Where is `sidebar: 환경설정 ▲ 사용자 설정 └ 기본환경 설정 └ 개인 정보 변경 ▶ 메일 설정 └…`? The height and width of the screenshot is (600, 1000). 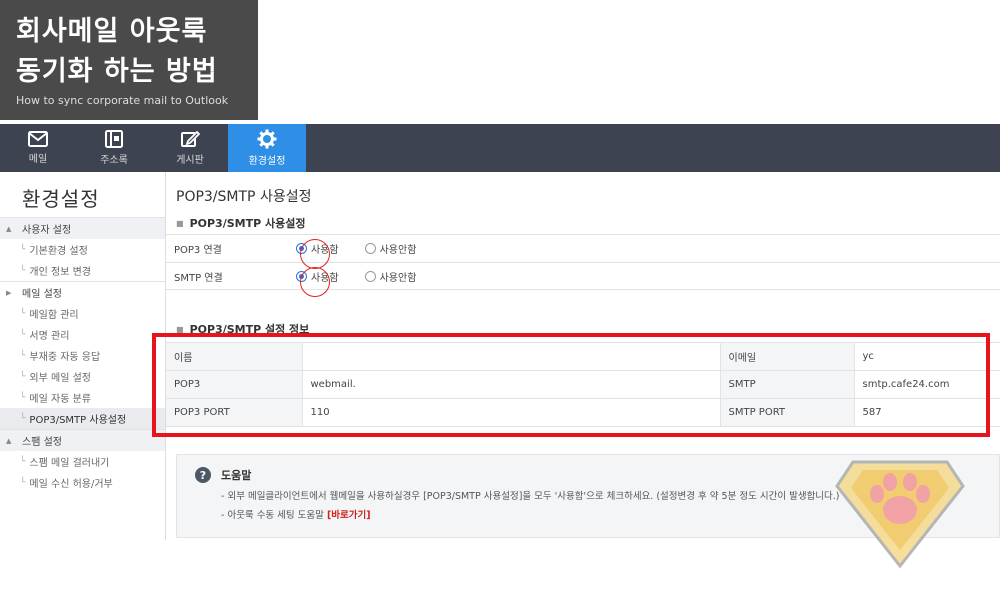 sidebar: 환경설정 ▲ 사용자 설정 └ 기본환경 설정 └ 개인 정보 변경 ▶ 메일 설정 └… is located at coordinates (83, 356).